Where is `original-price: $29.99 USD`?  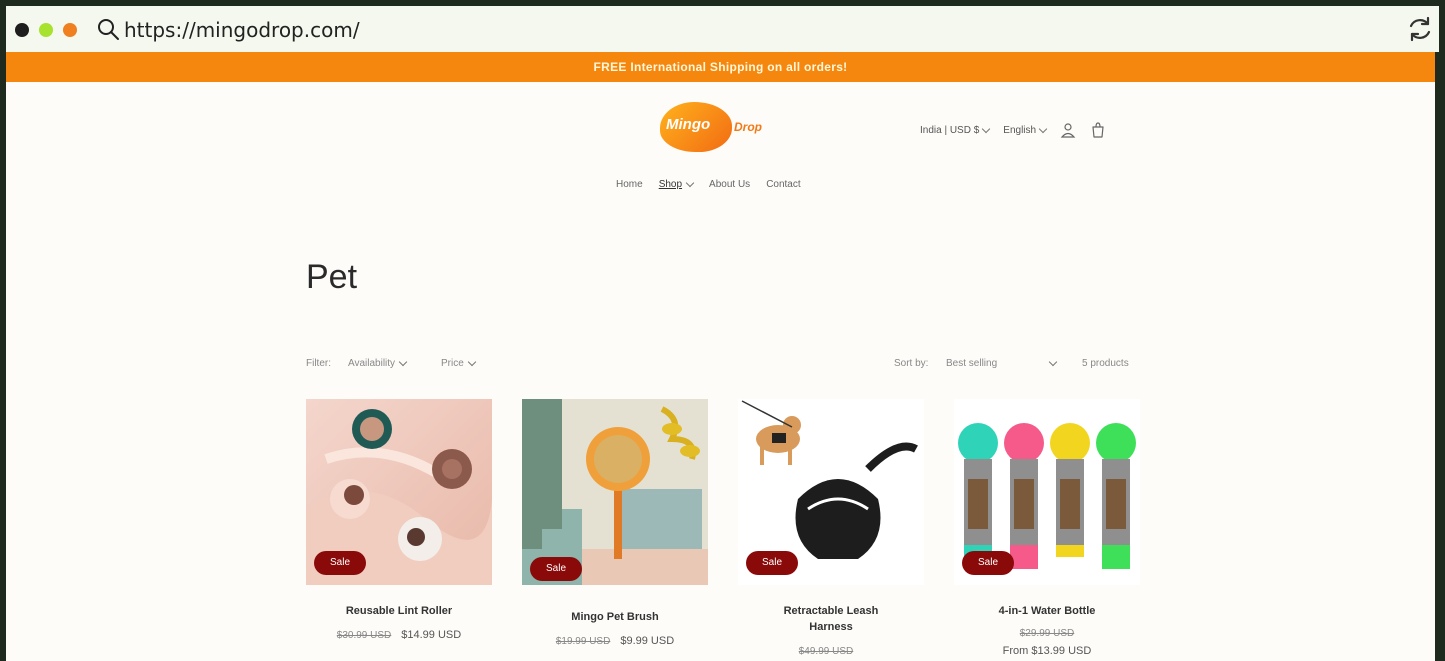 original-price: $29.99 USD is located at coordinates (1047, 633).